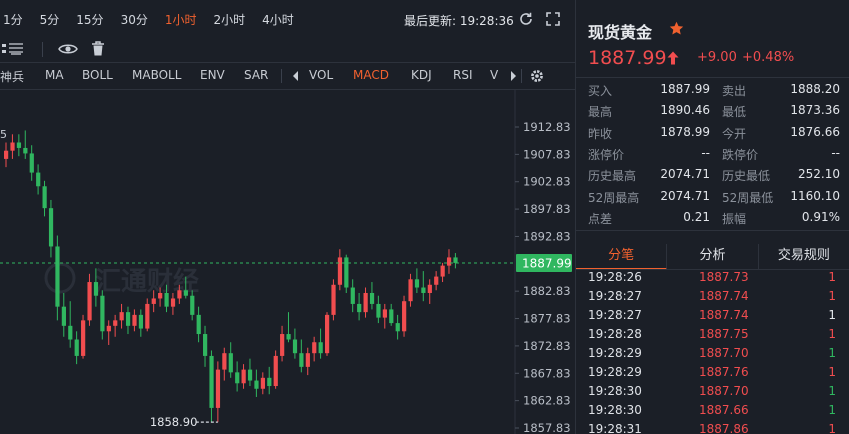  What do you see at coordinates (526, 19) in the screenshot?
I see `refresh-icon` at bounding box center [526, 19].